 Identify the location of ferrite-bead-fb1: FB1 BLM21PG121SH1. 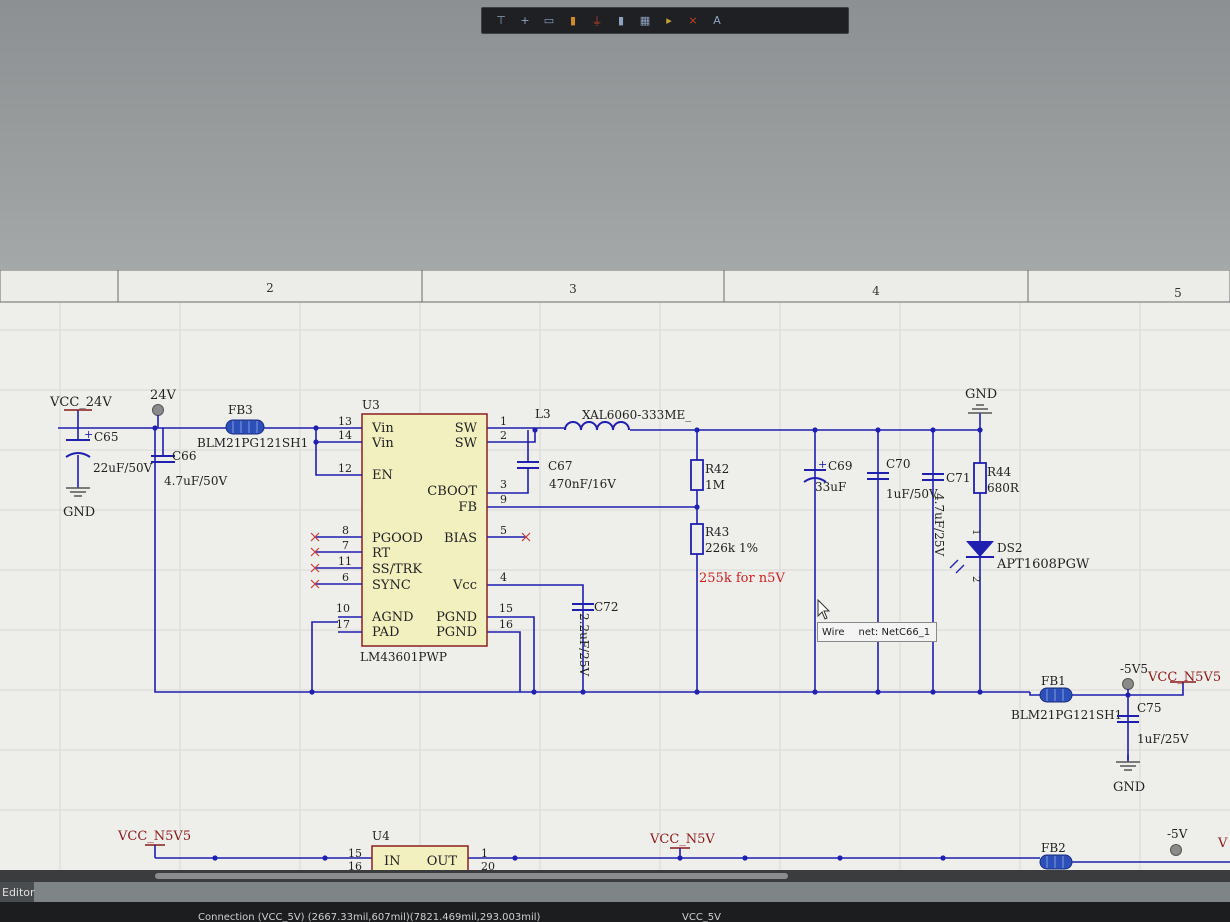
(1066, 698).